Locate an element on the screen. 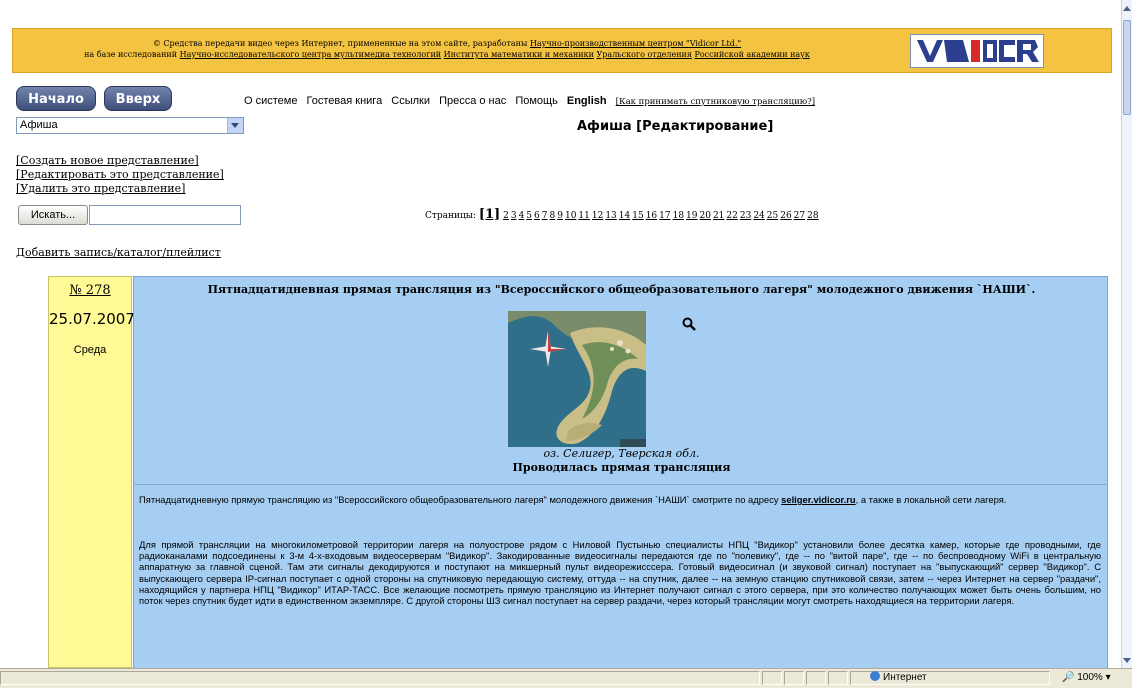 This screenshot has height=688, width=1132. page-link: 19 is located at coordinates (691, 216).